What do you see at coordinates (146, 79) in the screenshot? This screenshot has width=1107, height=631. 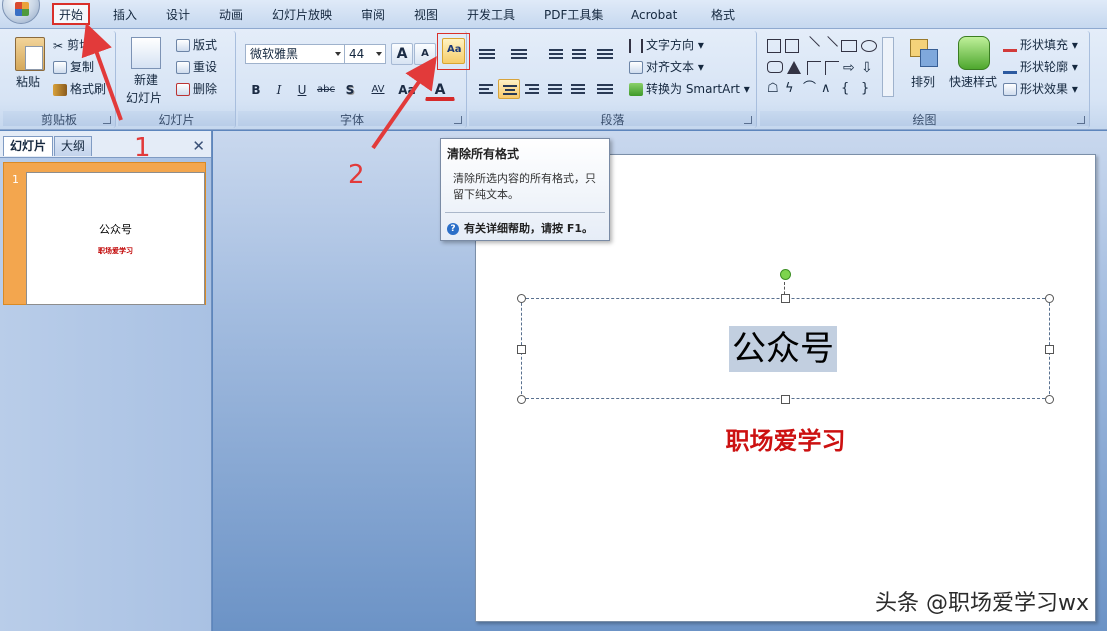 I see `new-slide-label-1: 新建` at bounding box center [146, 79].